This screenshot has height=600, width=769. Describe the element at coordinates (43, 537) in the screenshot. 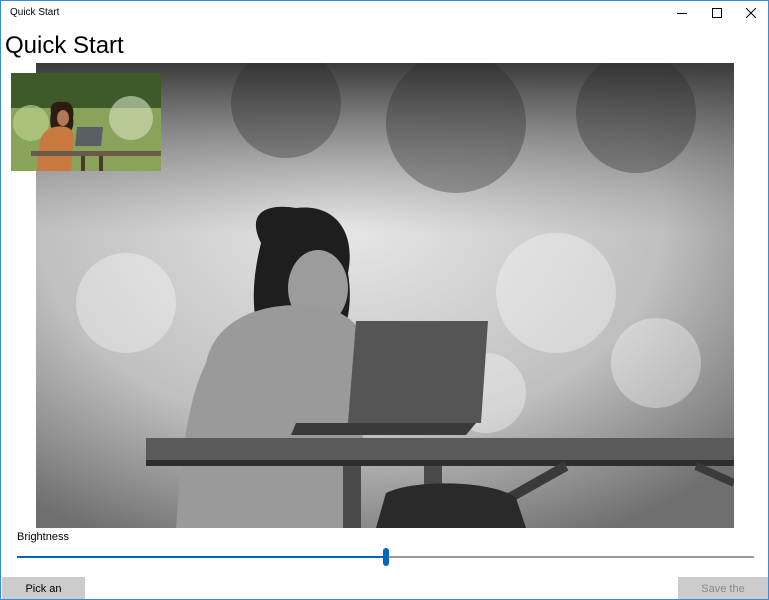

I see `brightness-label: Brightness` at that location.